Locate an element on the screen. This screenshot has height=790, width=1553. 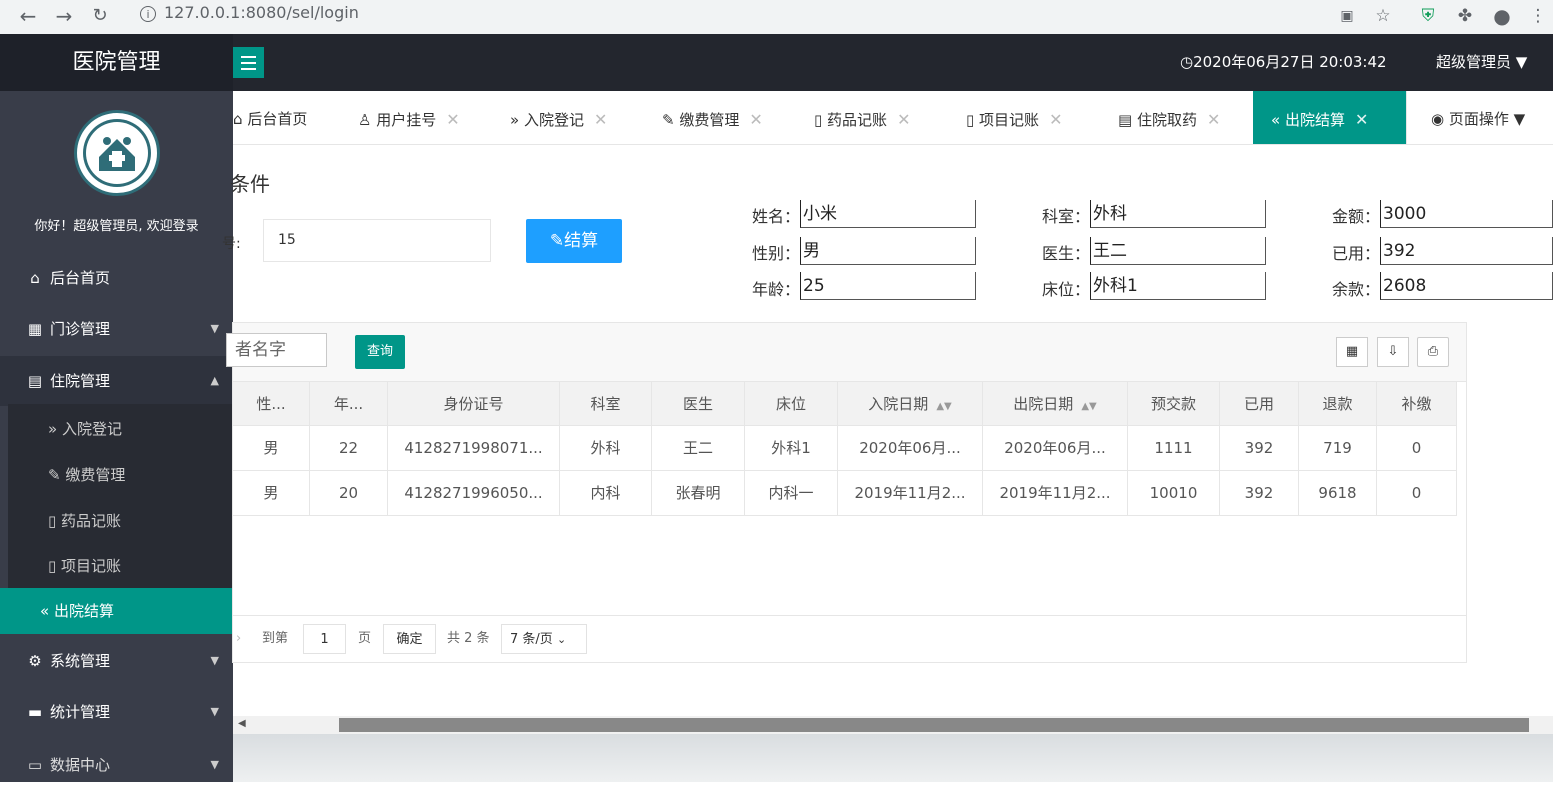
tab-admission: » 入院登记 ✕ is located at coordinates (558, 117).